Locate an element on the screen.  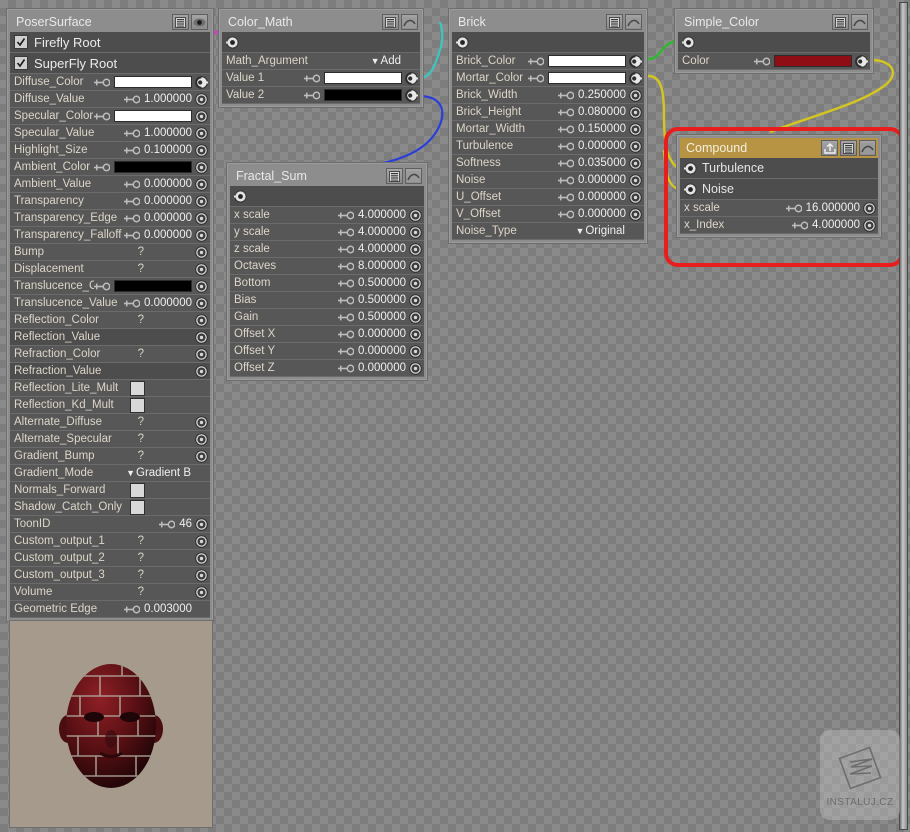
parameter-value: 0.150000 is located at coordinates (603, 129).